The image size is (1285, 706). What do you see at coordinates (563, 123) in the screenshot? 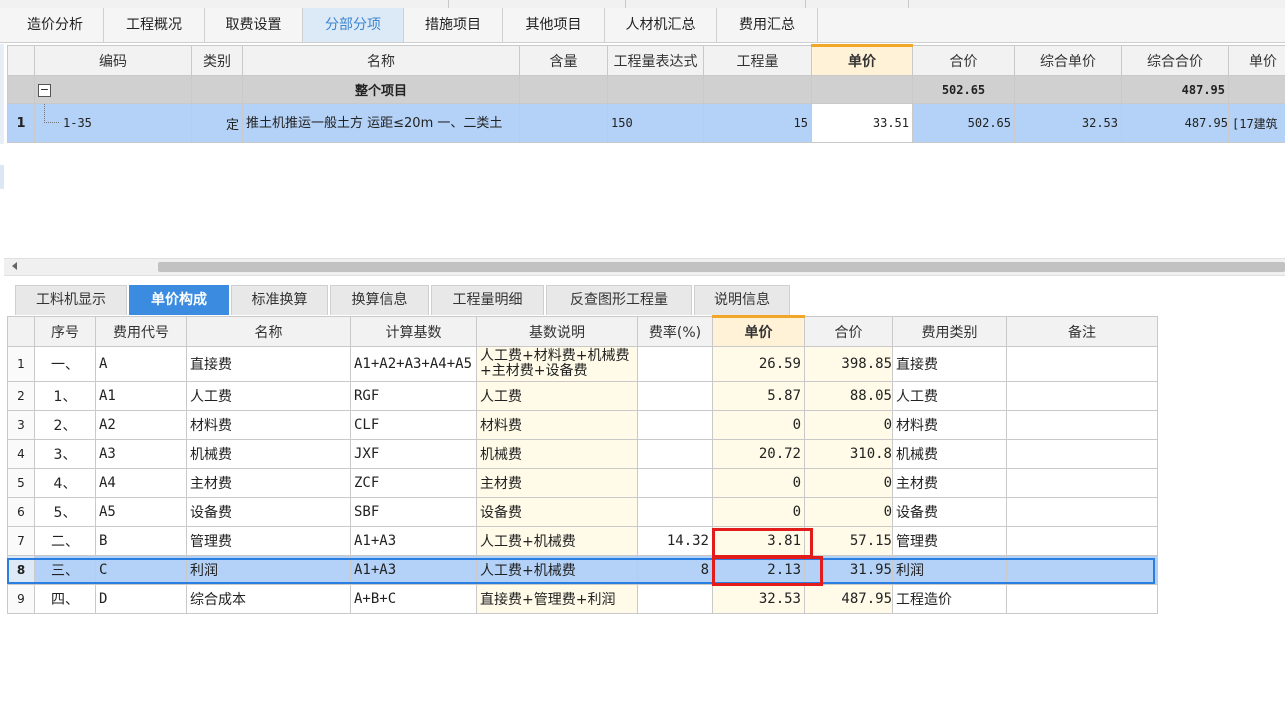
I see `item-content` at bounding box center [563, 123].